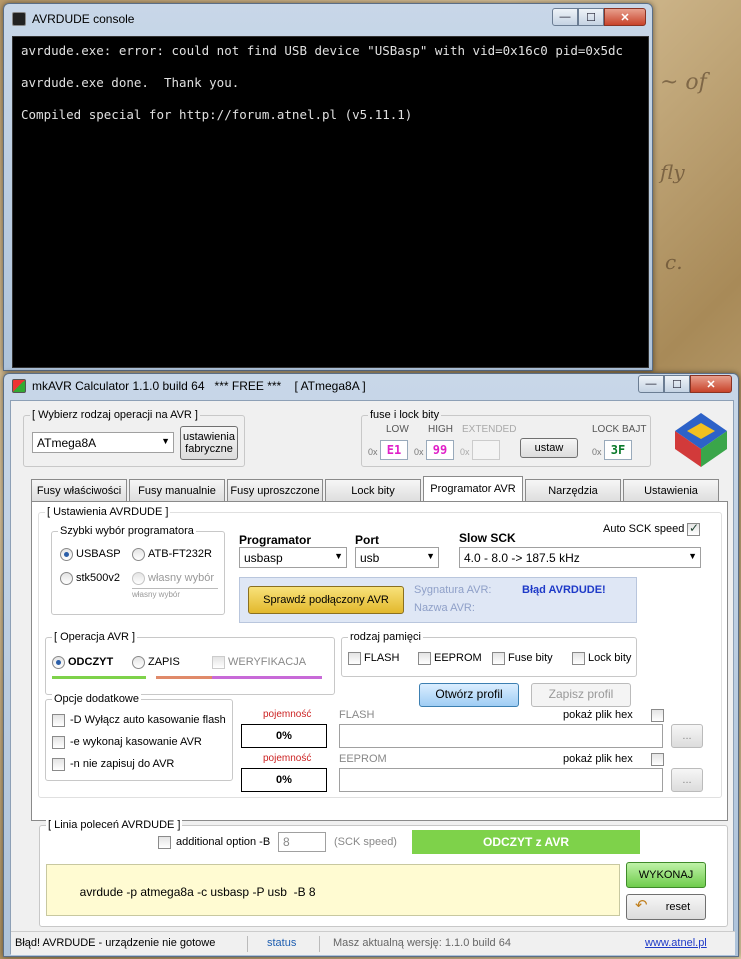 The image size is (741, 959). I want to click on check-avr-button: Sprawdź podłączony AVR, so click(326, 600).